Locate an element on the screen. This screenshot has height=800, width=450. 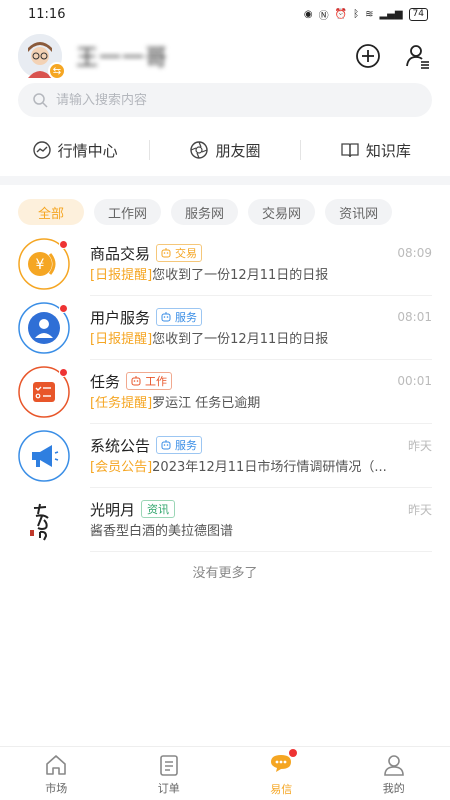
quick-nav-label: 知识库 is located at coordinates (388, 150).